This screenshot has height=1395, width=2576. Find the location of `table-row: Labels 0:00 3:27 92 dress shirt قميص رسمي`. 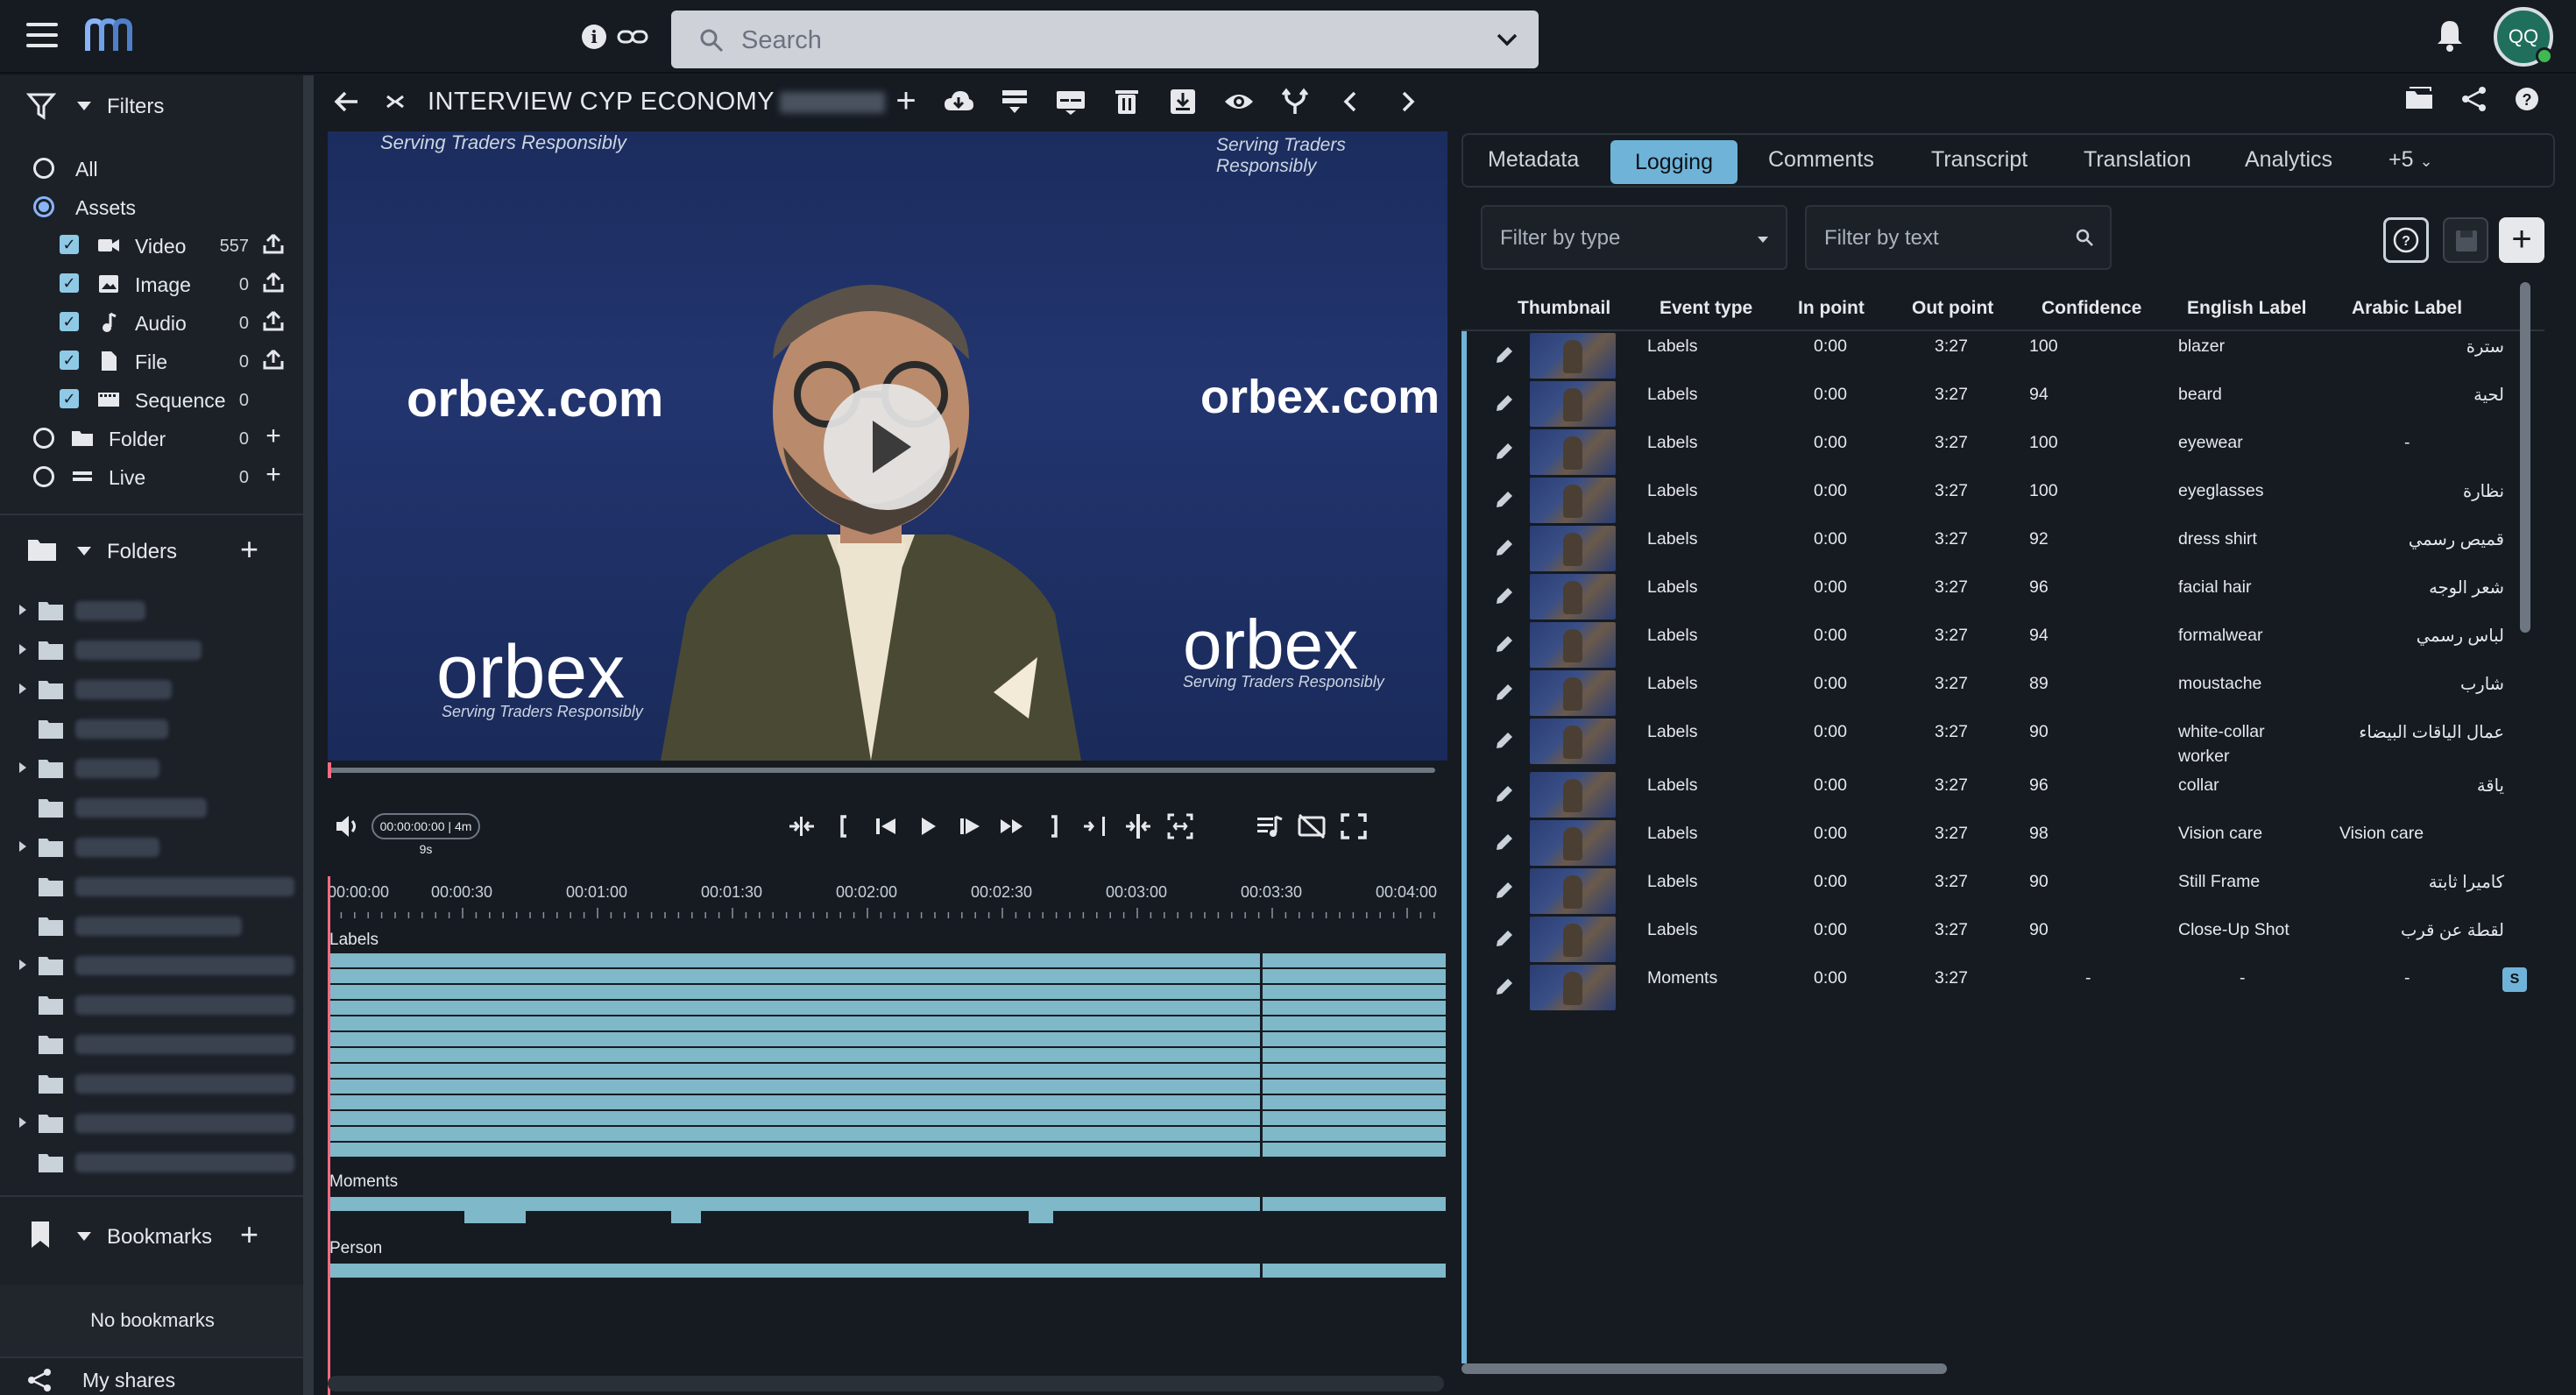

table-row: Labels 0:00 3:27 92 dress shirt قميص رسمي is located at coordinates (2002, 548).